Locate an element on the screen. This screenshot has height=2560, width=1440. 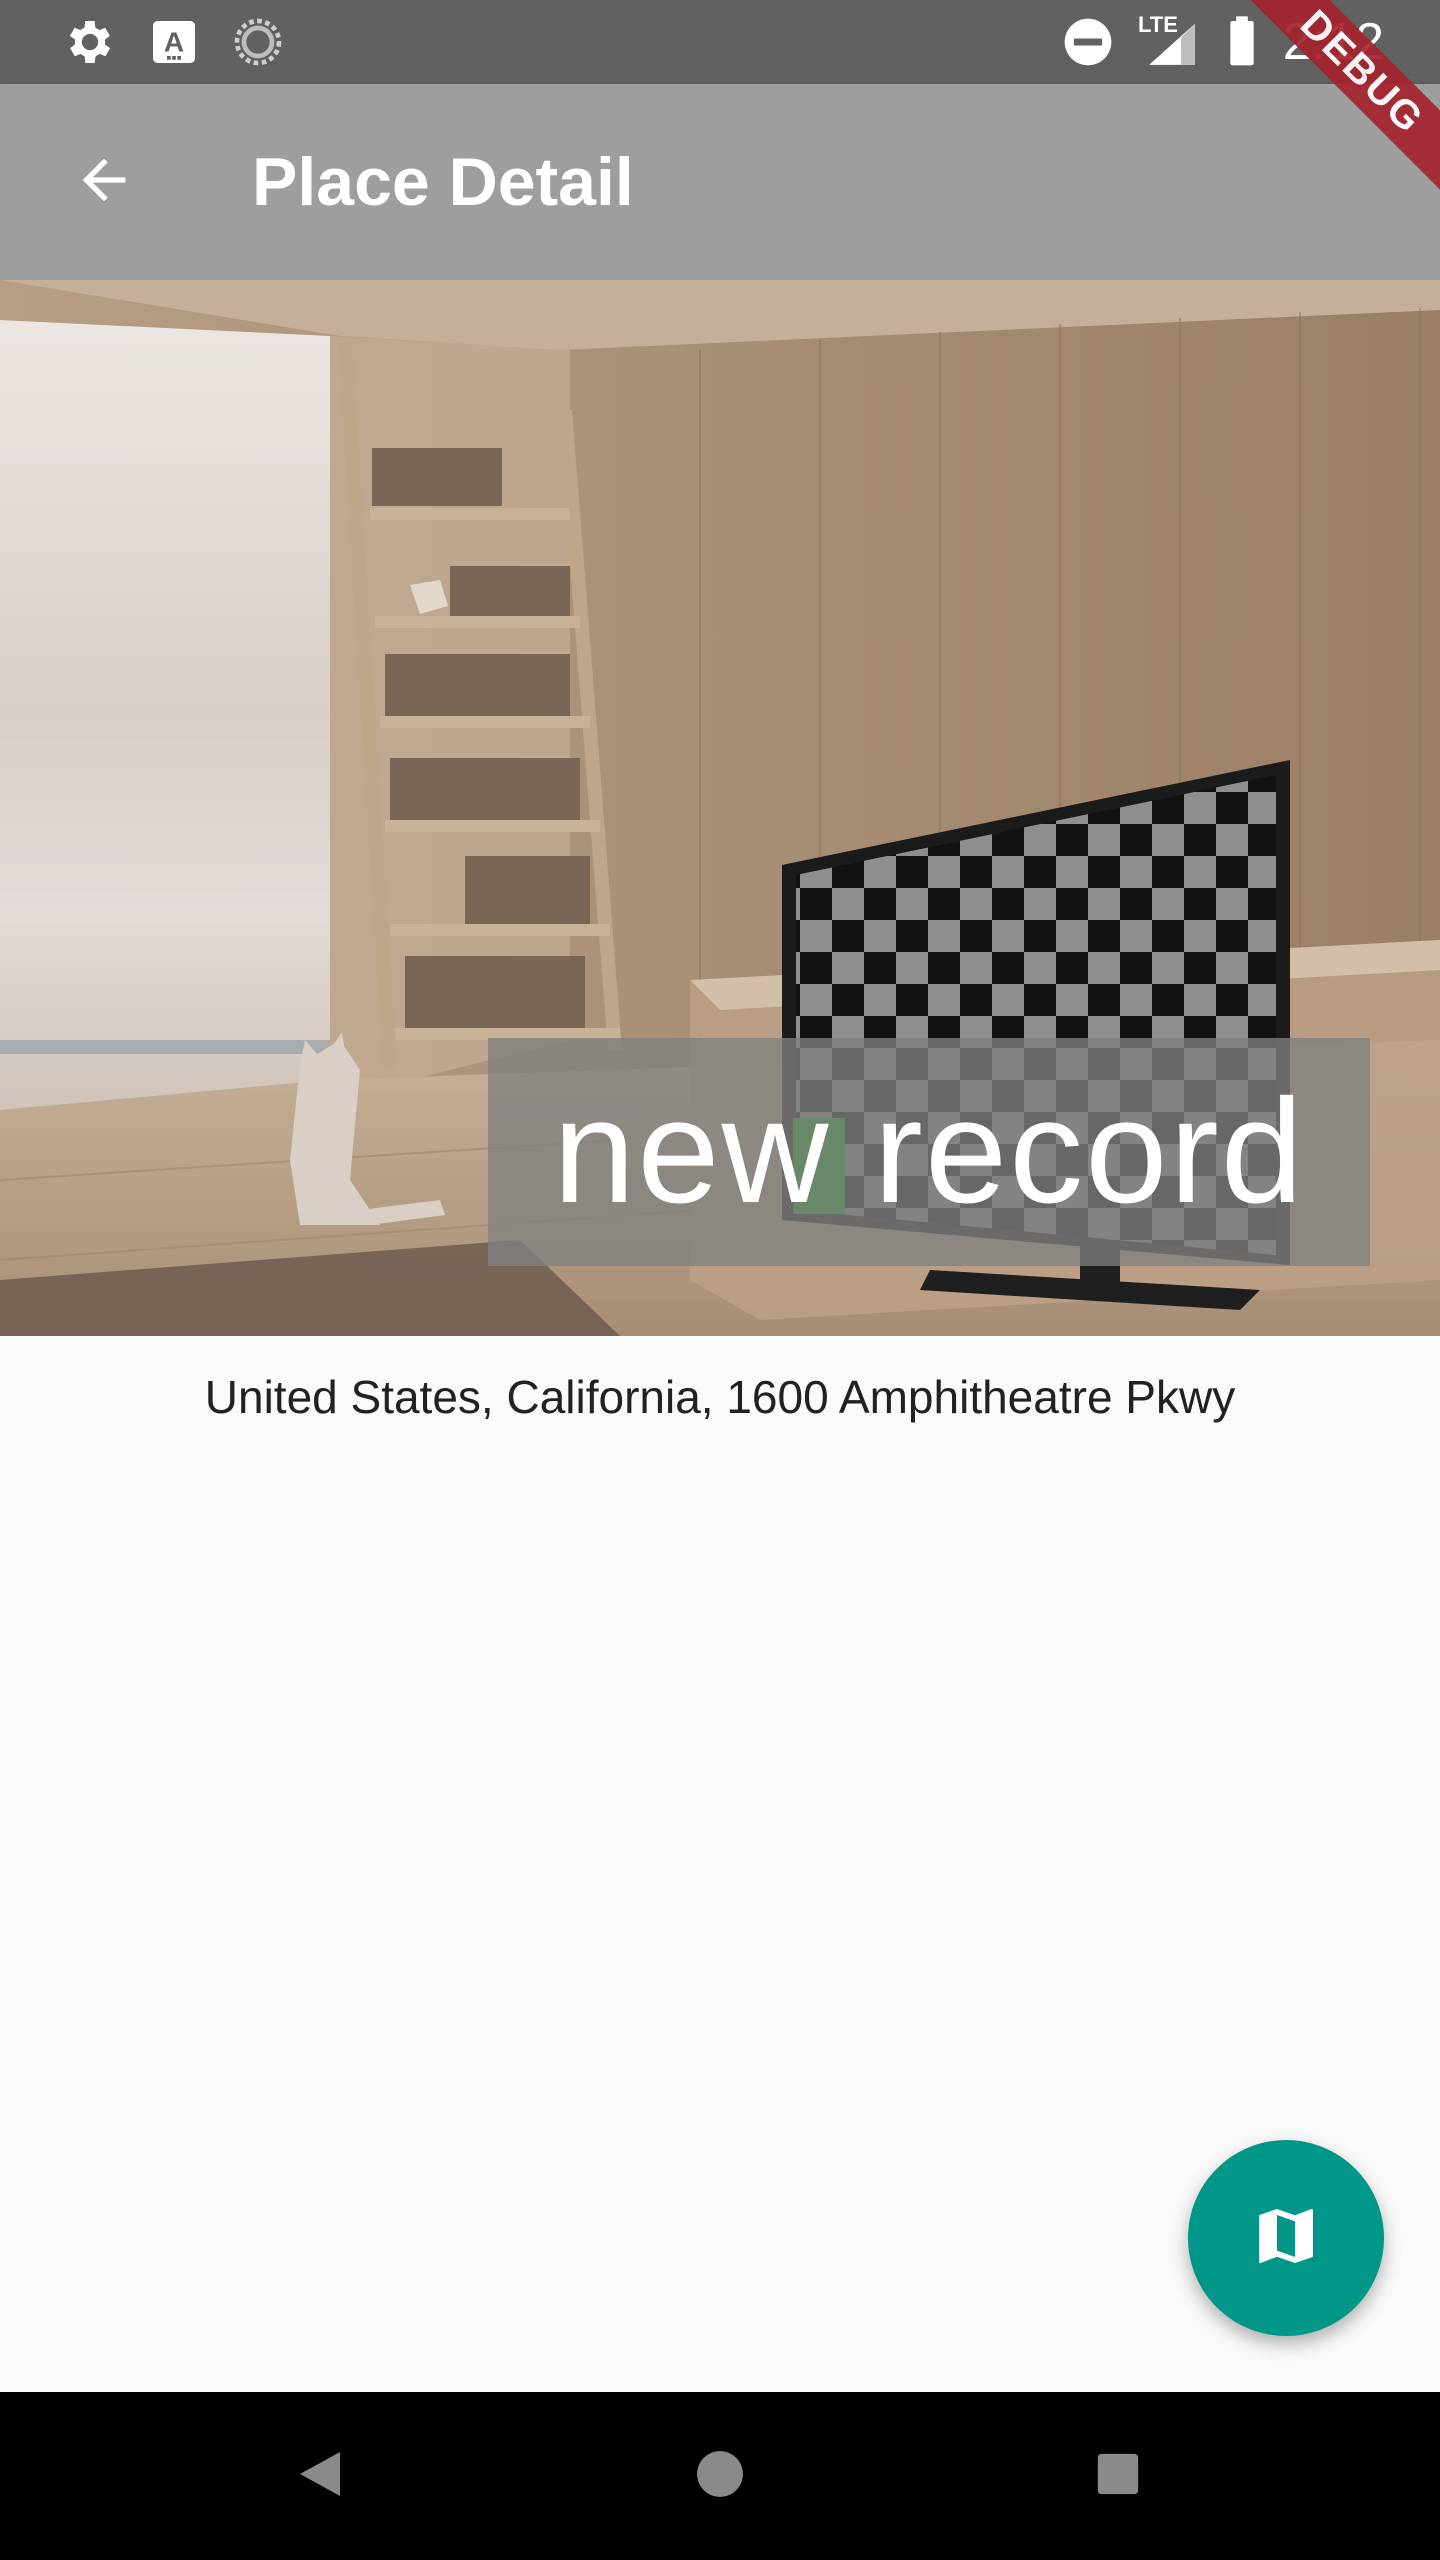
clock: 2:12 is located at coordinates (1333, 42).